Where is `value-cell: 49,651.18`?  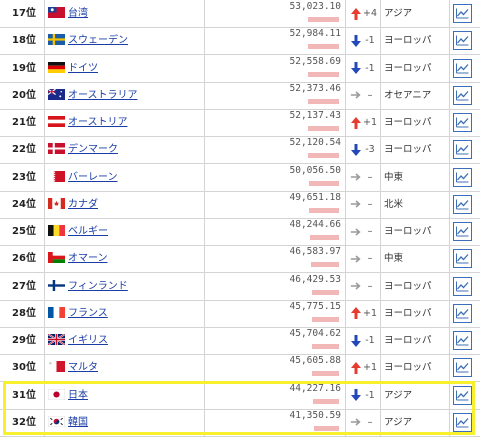
value-cell: 49,651.18 is located at coordinates (274, 204).